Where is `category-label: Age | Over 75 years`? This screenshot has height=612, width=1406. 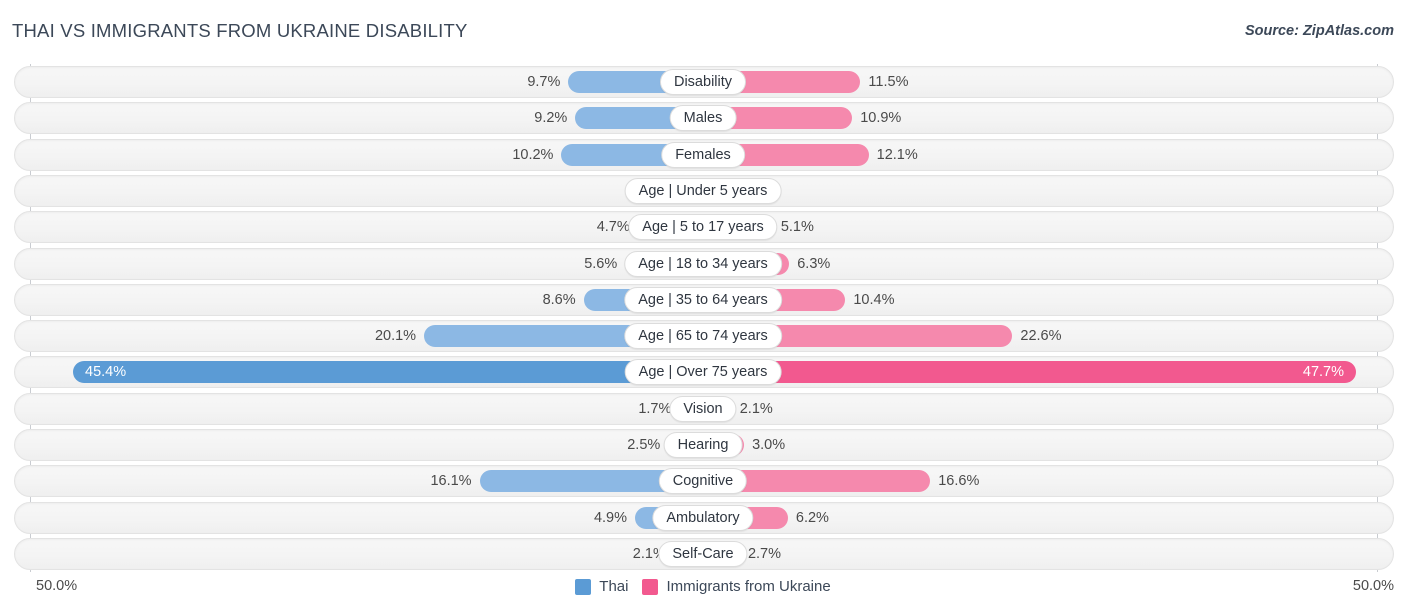
category-label: Age | Over 75 years is located at coordinates (703, 372).